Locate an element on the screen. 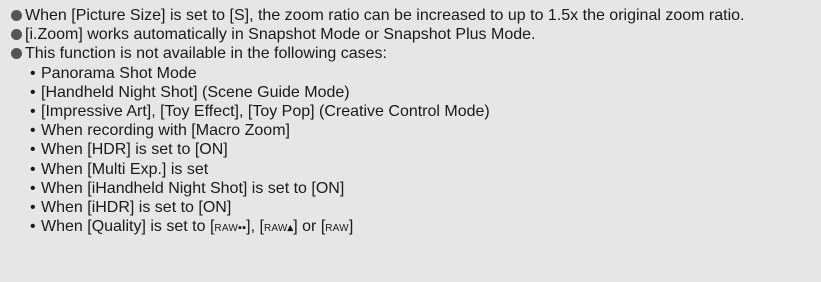 Image resolution: width=821 pixels, height=282 pixels. case-item: • When [HDR] is set to [ON] is located at coordinates (420, 149).